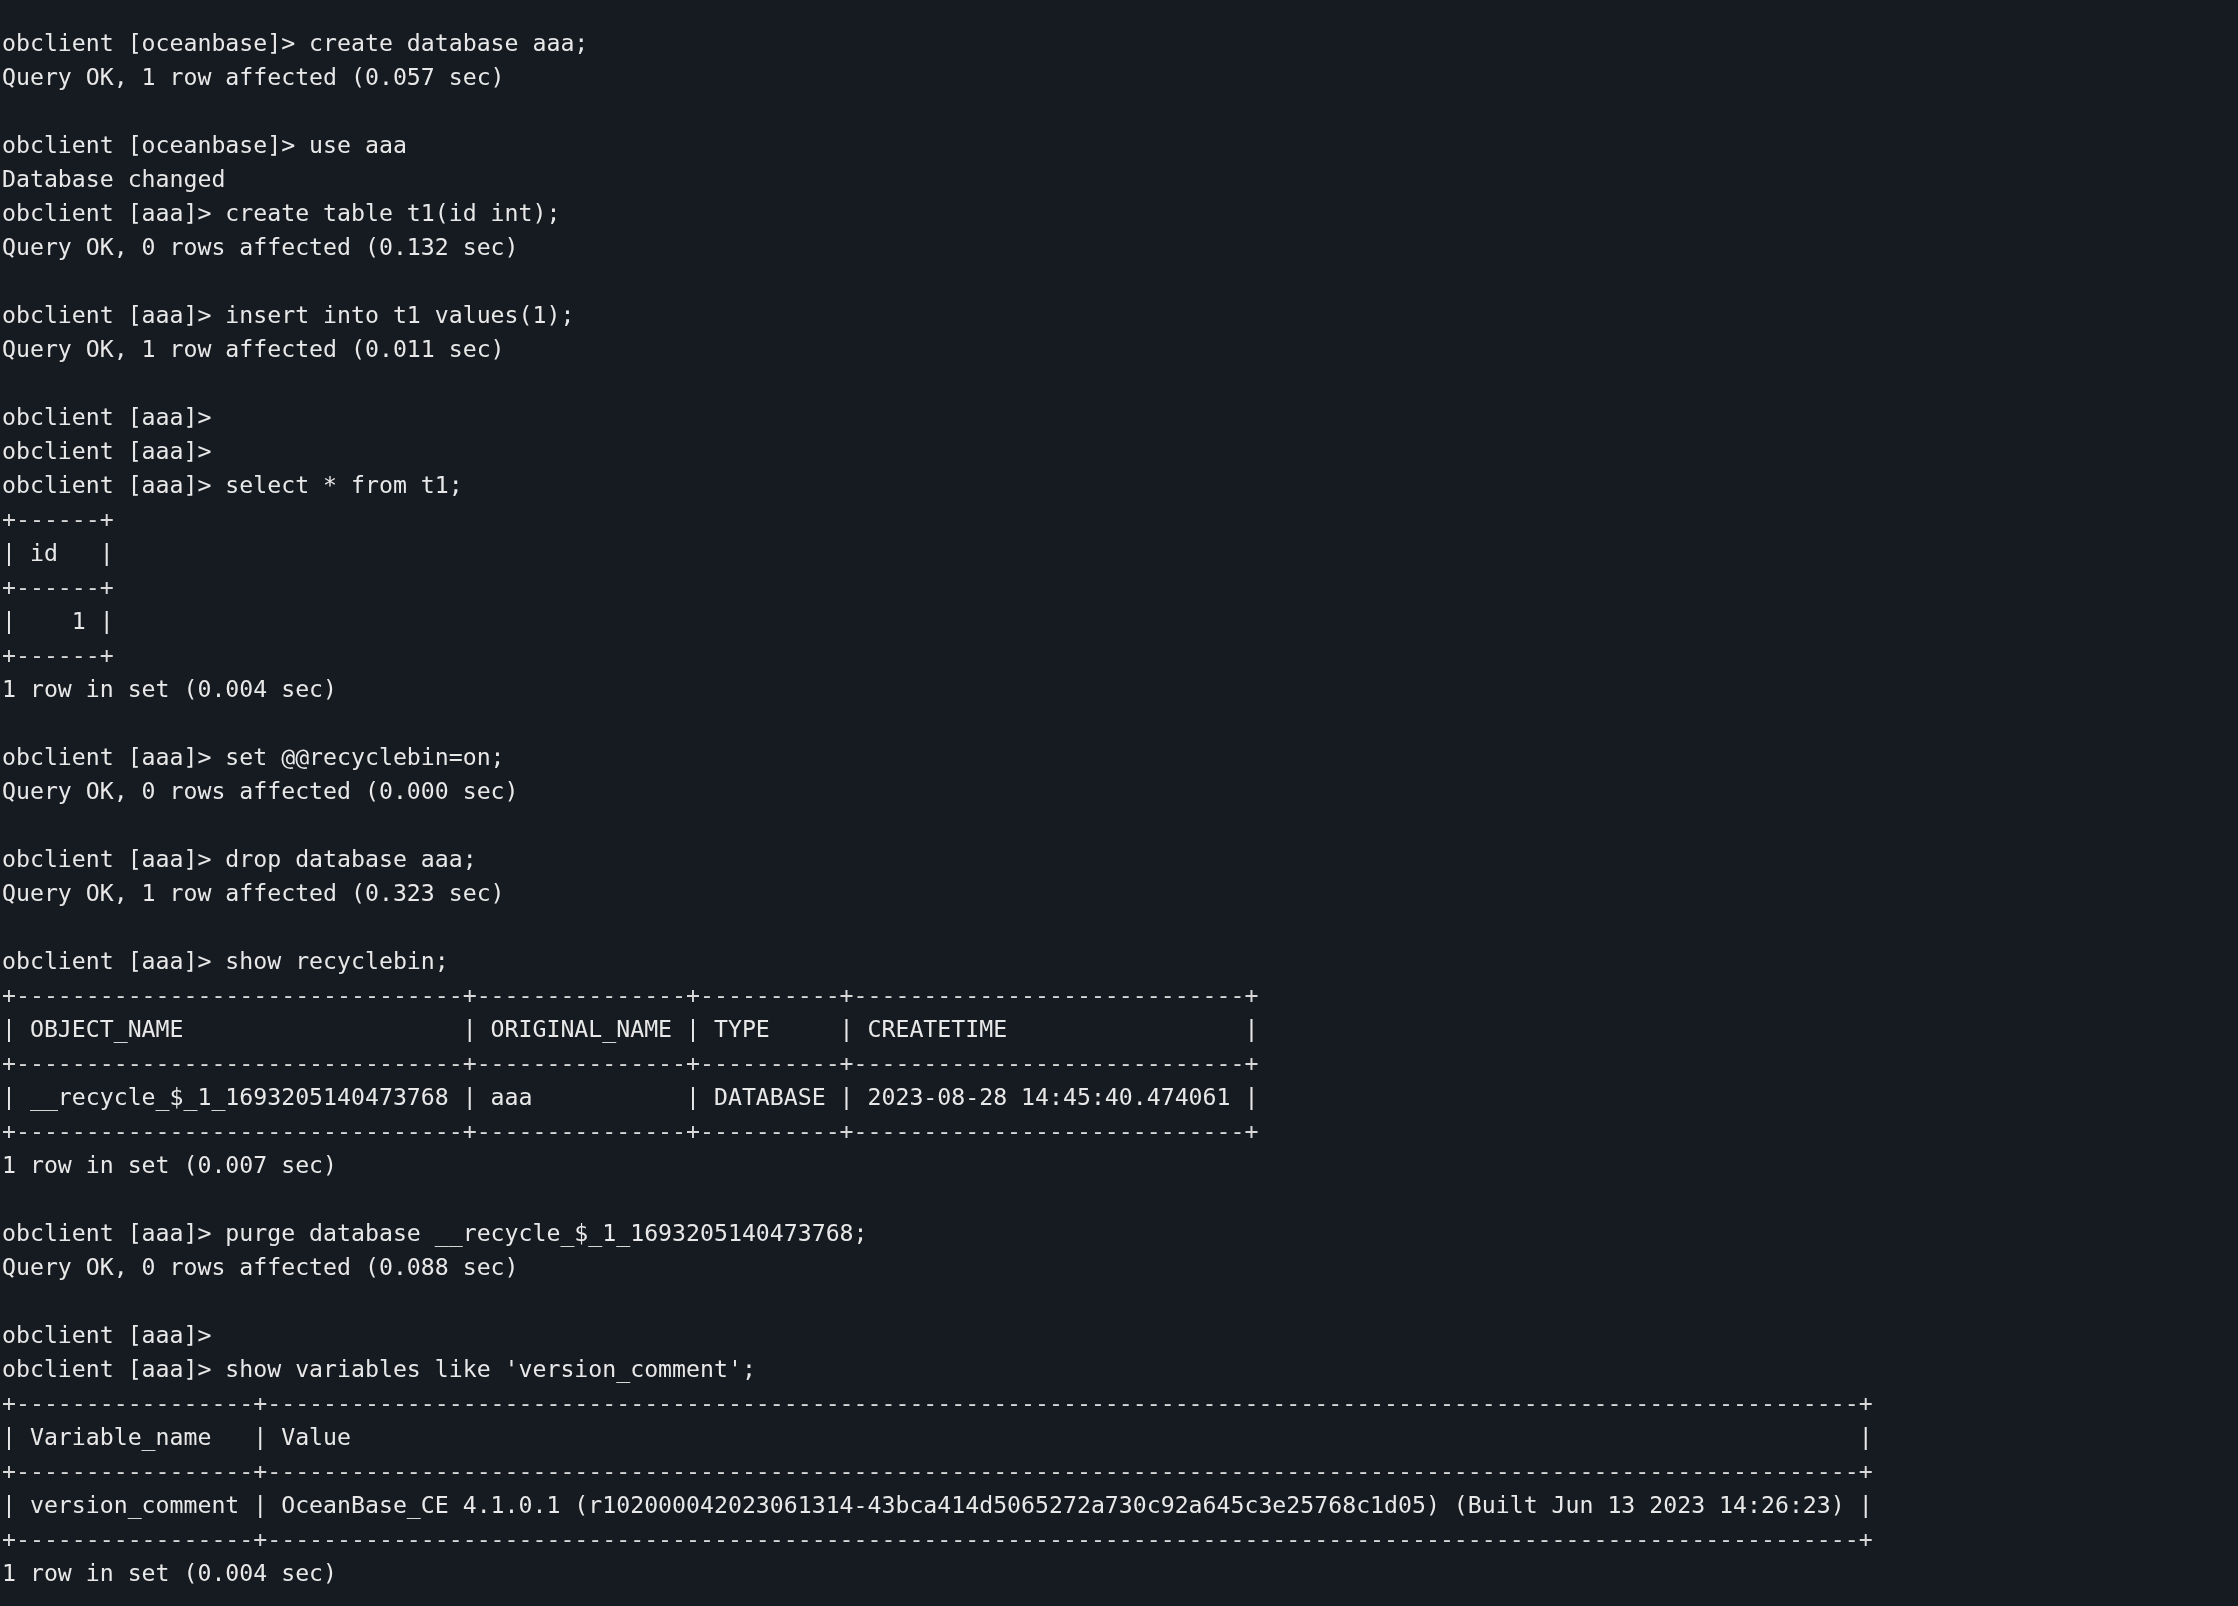  Describe the element at coordinates (204, 145) in the screenshot. I see `command-line: obclient [oceanbase]> use aaa` at that location.